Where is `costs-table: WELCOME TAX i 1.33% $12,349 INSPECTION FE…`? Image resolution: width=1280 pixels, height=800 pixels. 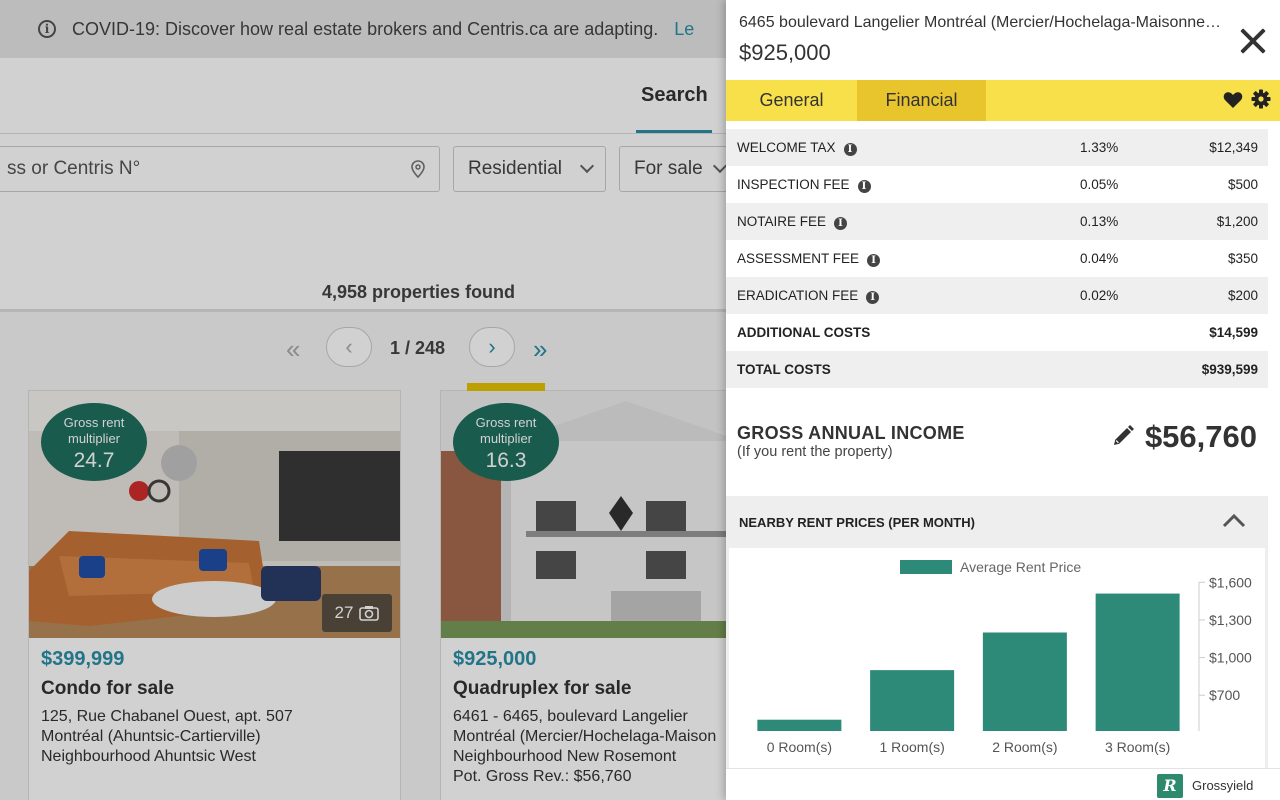 costs-table: WELCOME TAX i 1.33% $12,349 INSPECTION FE… is located at coordinates (997, 258).